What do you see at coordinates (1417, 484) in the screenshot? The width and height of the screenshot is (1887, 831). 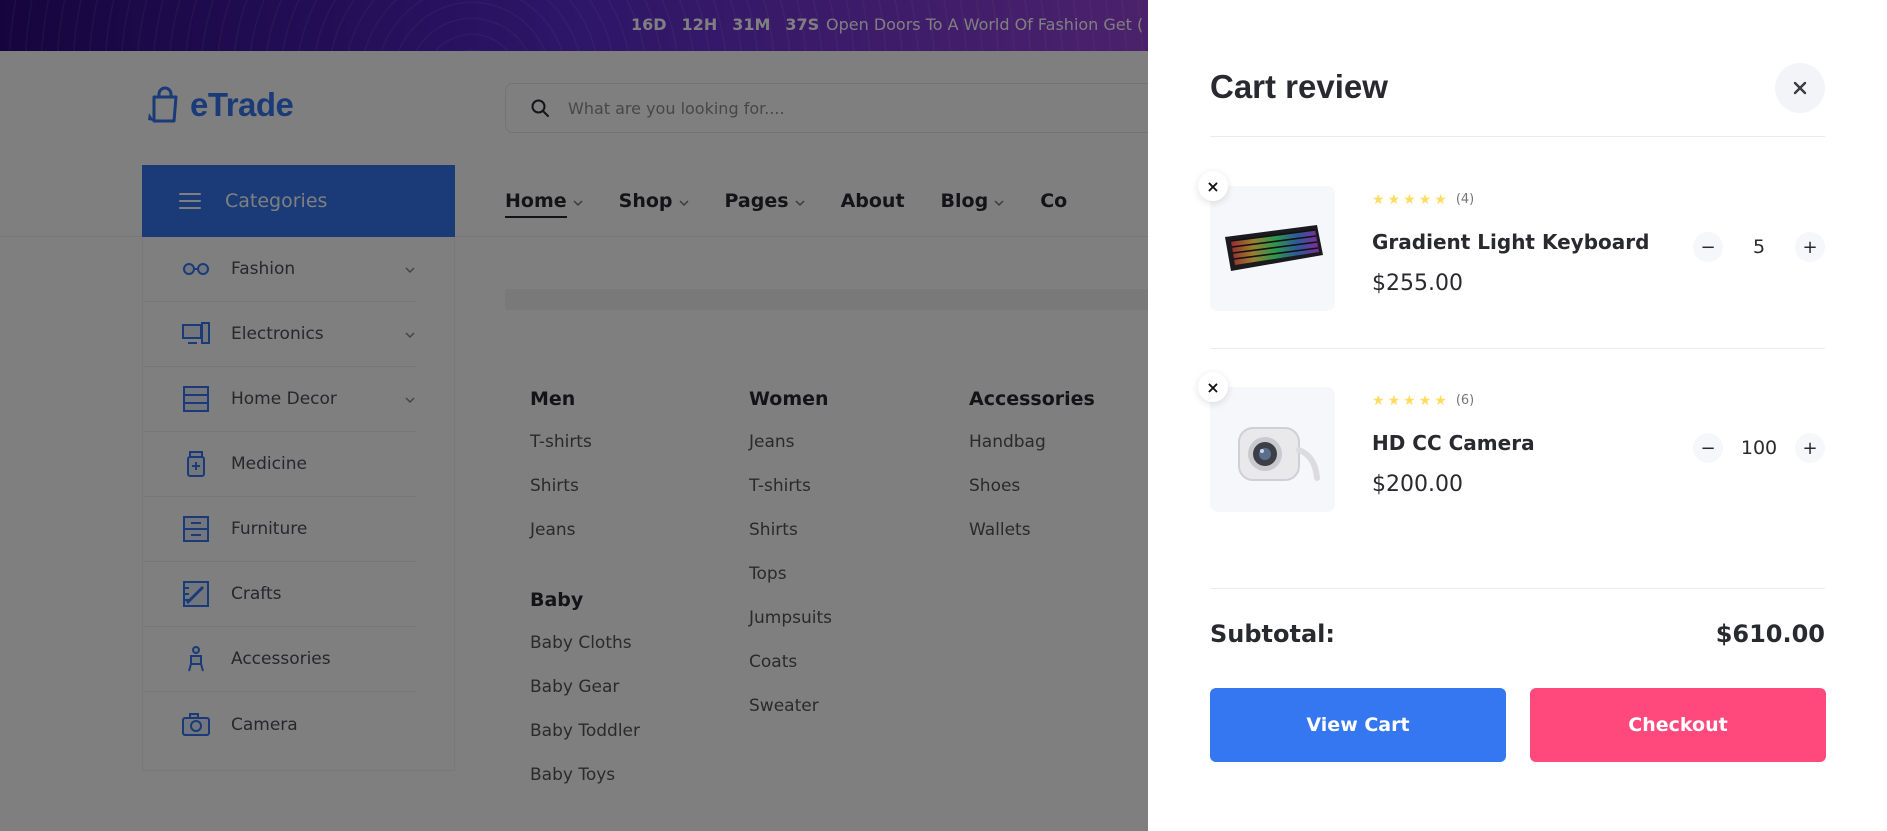 I see `product-price: $200.00` at bounding box center [1417, 484].